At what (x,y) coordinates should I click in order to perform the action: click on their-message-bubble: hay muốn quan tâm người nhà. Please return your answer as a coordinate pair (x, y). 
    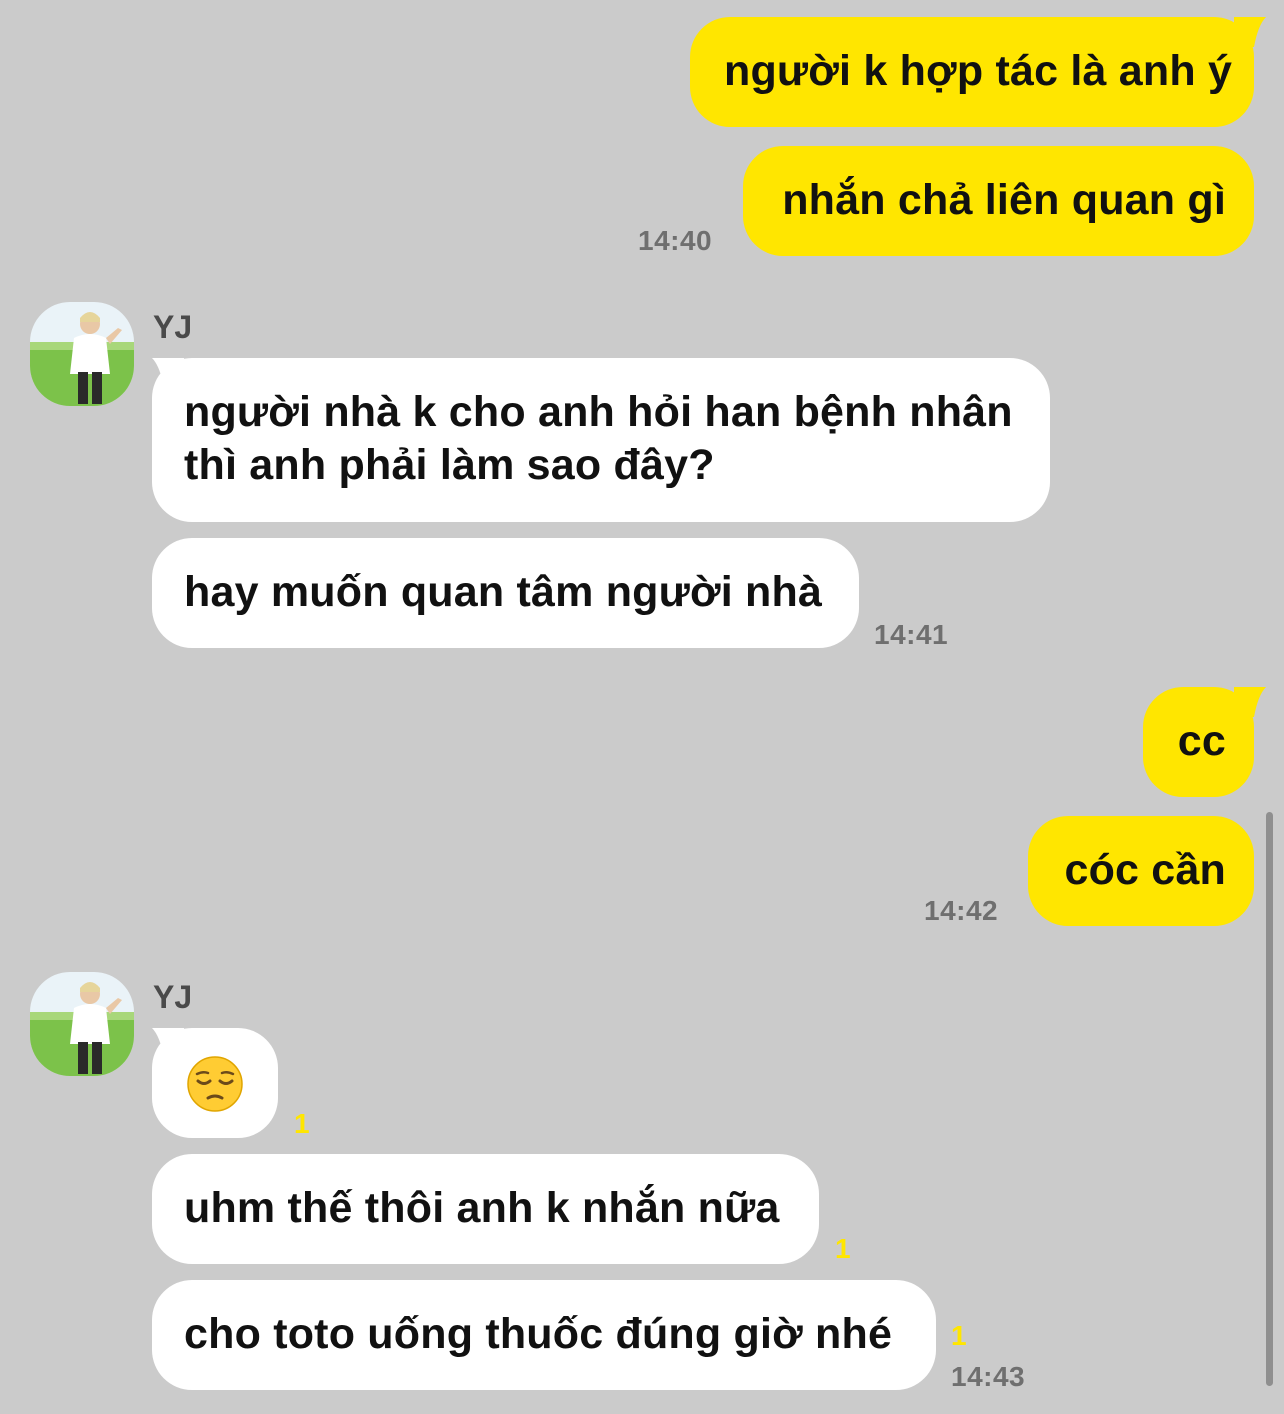
    Looking at the image, I should click on (505, 593).